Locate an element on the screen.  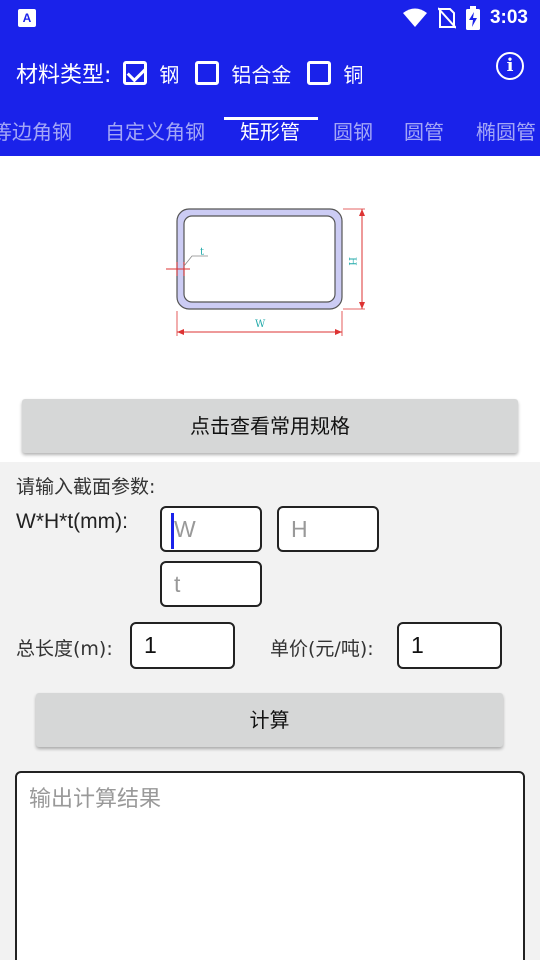
status-icons: 3:03 is located at coordinates (465, 18).